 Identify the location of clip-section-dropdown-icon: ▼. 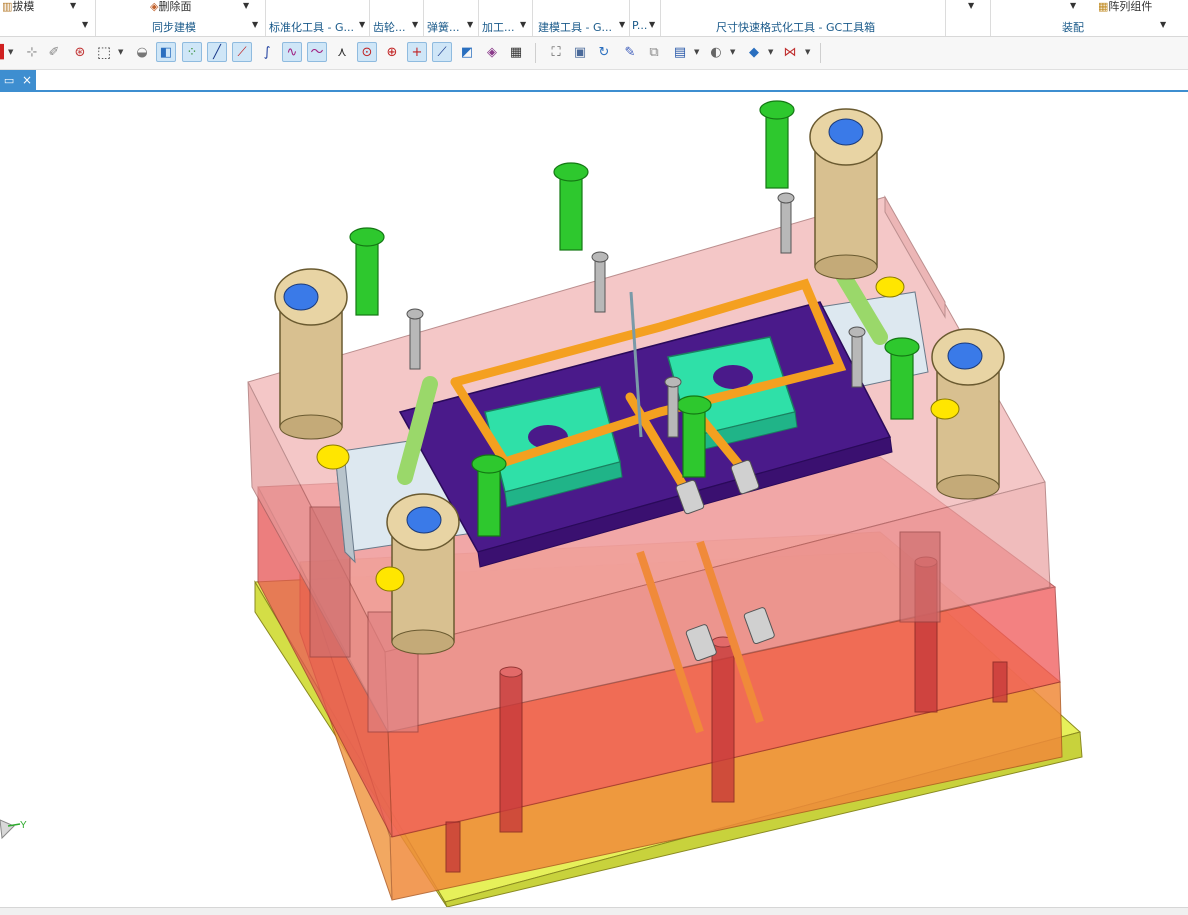
(807, 52).